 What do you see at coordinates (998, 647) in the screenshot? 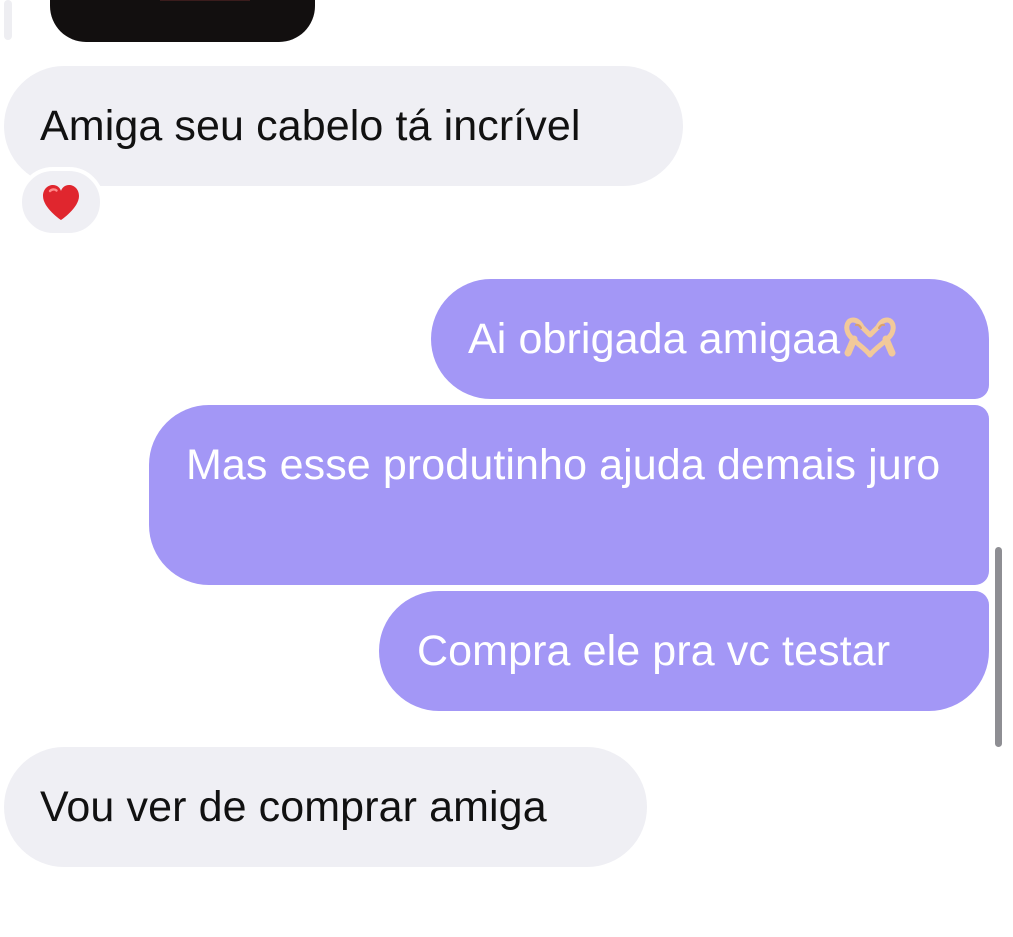
I see `scrollbar` at bounding box center [998, 647].